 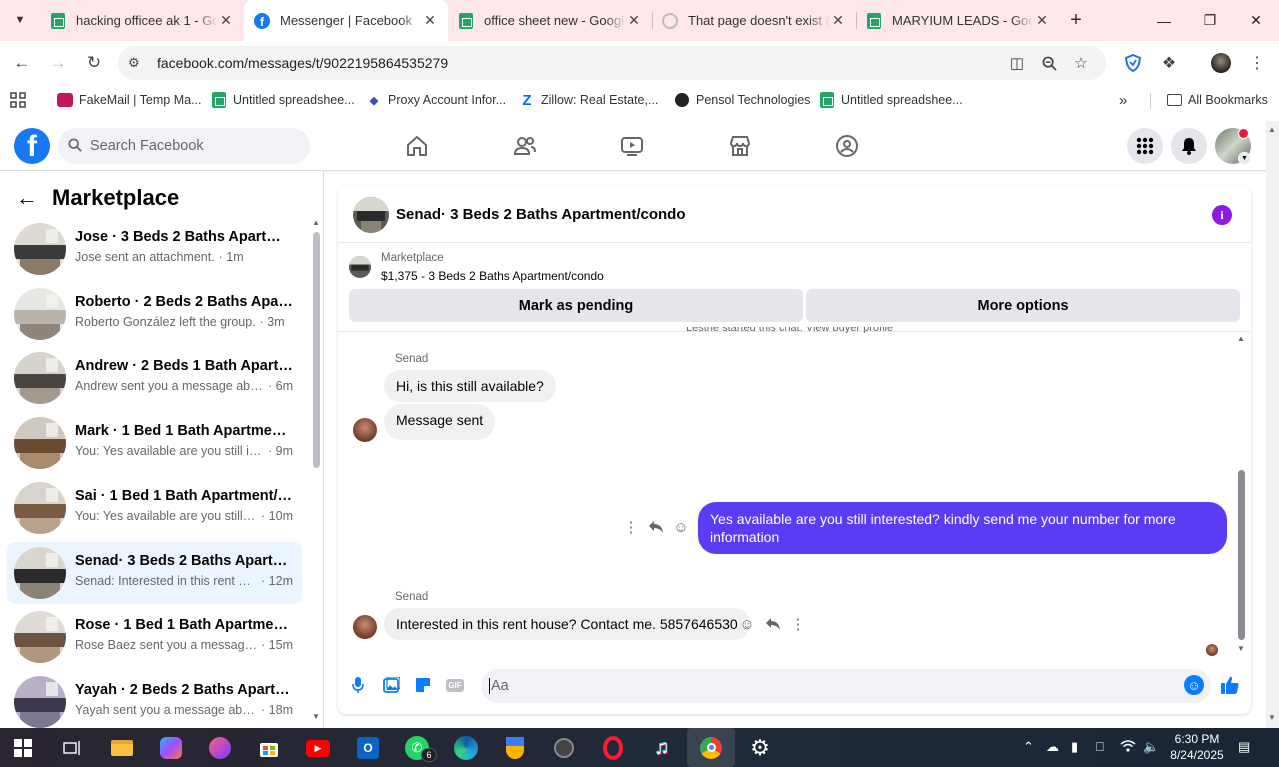 I want to click on groups-icon, so click(x=847, y=146).